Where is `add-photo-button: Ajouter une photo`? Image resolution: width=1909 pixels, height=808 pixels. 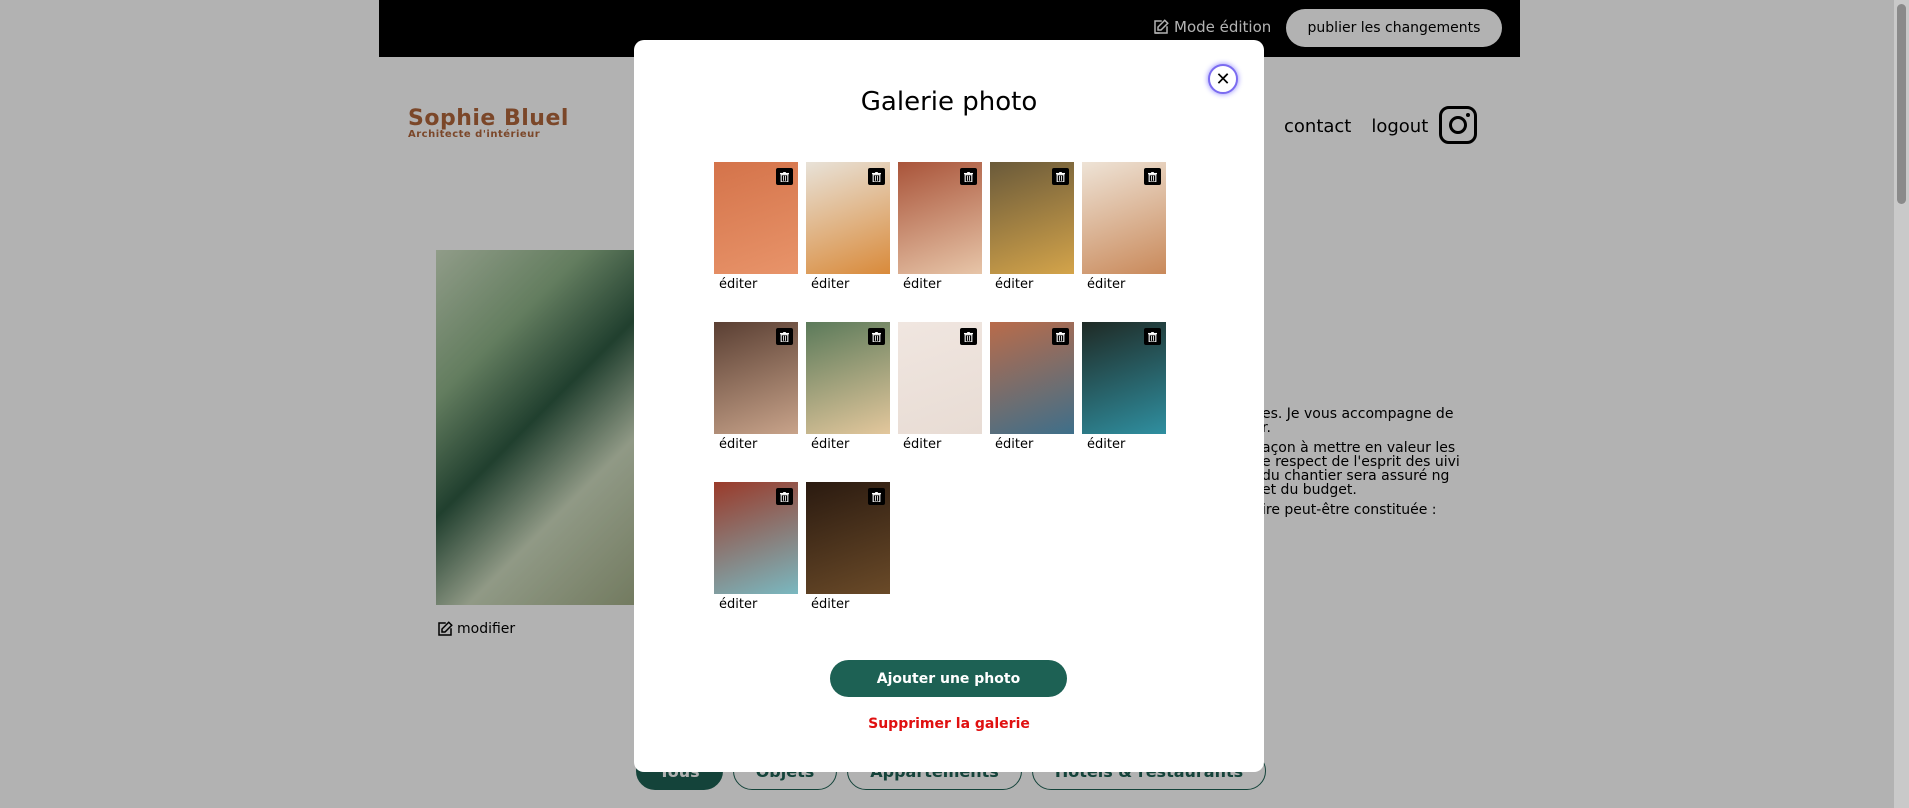 add-photo-button: Ajouter une photo is located at coordinates (948, 678).